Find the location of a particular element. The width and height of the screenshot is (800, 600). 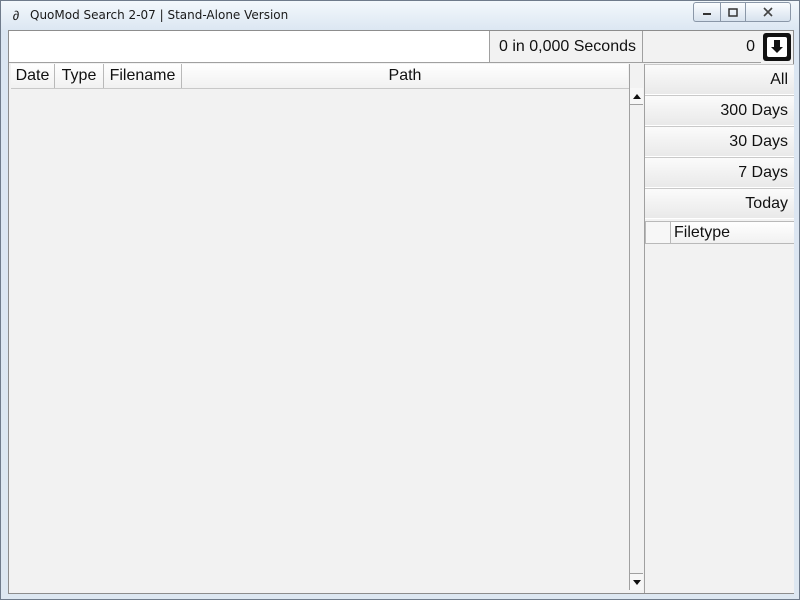

app-logo-icon: ∂ is located at coordinates (16, 15).